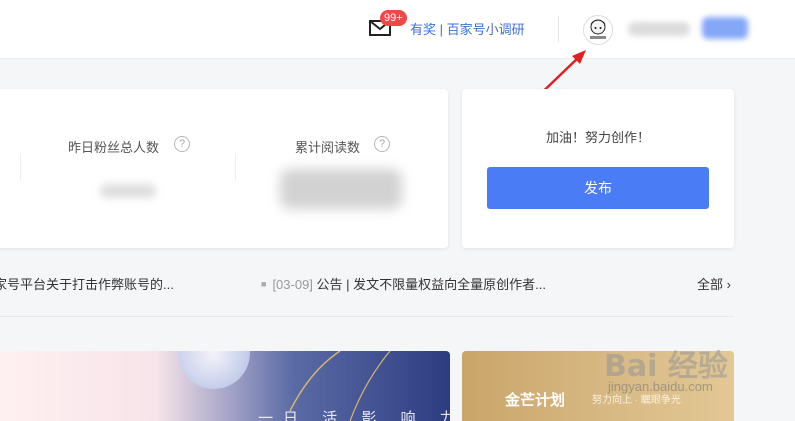 This screenshot has width=795, height=421. I want to click on section-divider, so click(367, 316).